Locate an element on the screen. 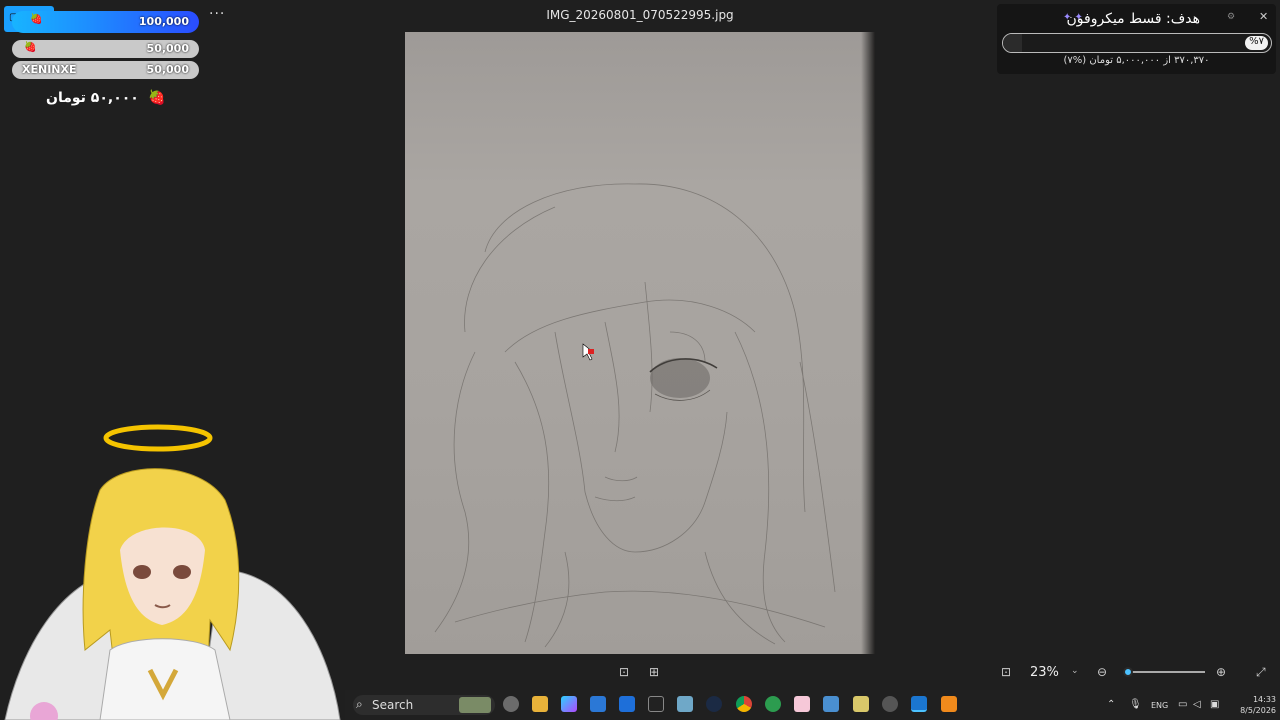 This screenshot has width=1280, height=720. microphone-icon: 🎙 is located at coordinates (1135, 704).